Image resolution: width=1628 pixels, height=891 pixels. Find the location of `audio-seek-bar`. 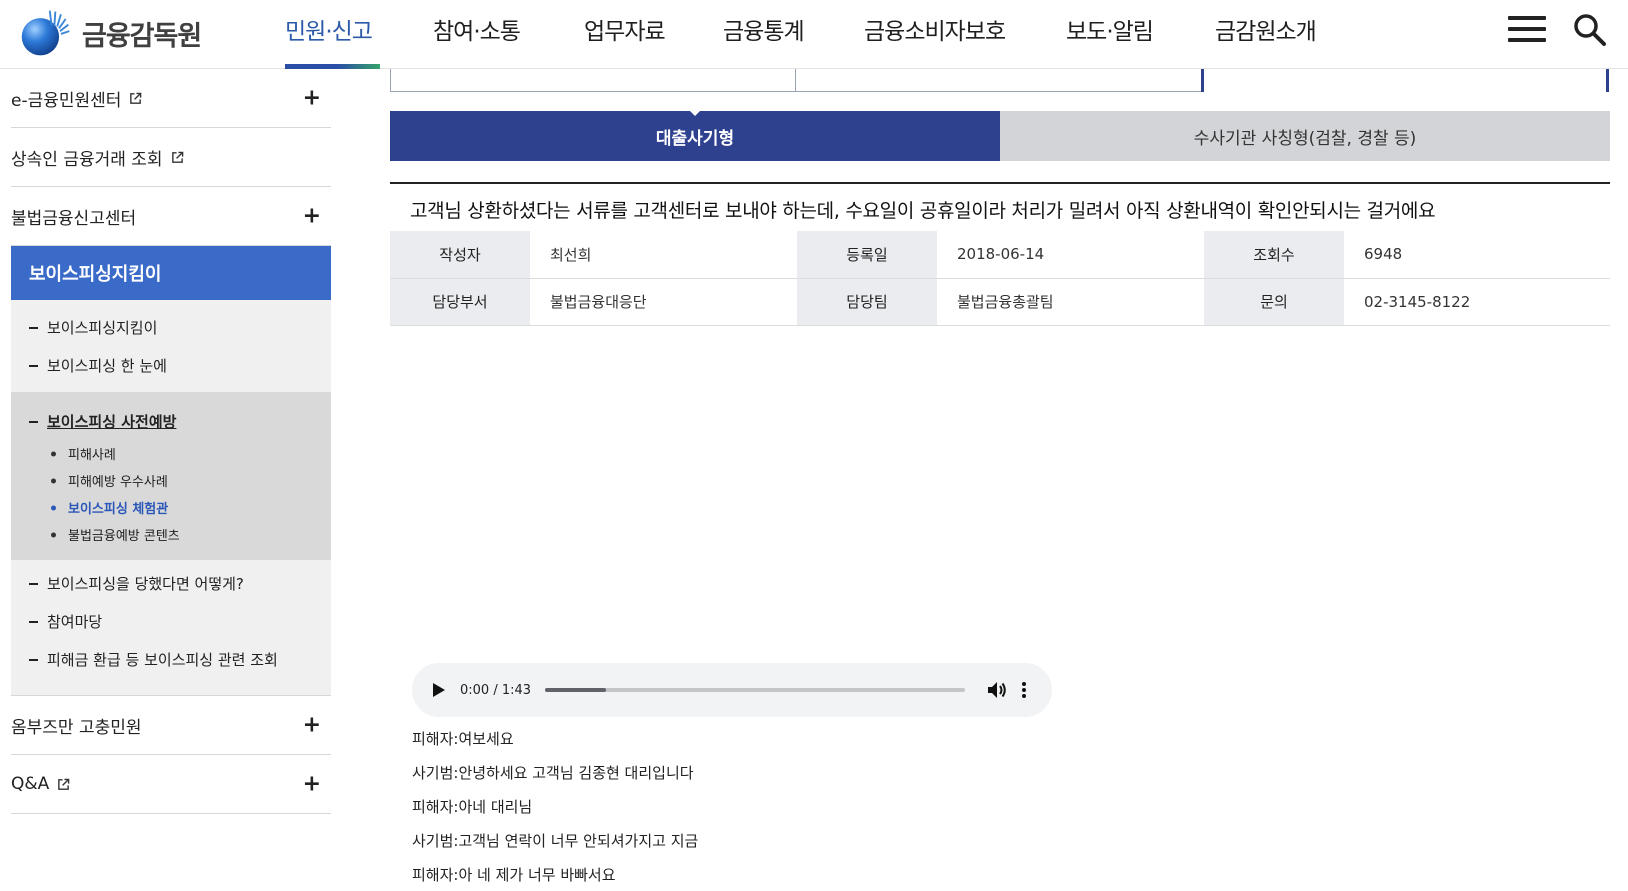

audio-seek-bar is located at coordinates (755, 690).